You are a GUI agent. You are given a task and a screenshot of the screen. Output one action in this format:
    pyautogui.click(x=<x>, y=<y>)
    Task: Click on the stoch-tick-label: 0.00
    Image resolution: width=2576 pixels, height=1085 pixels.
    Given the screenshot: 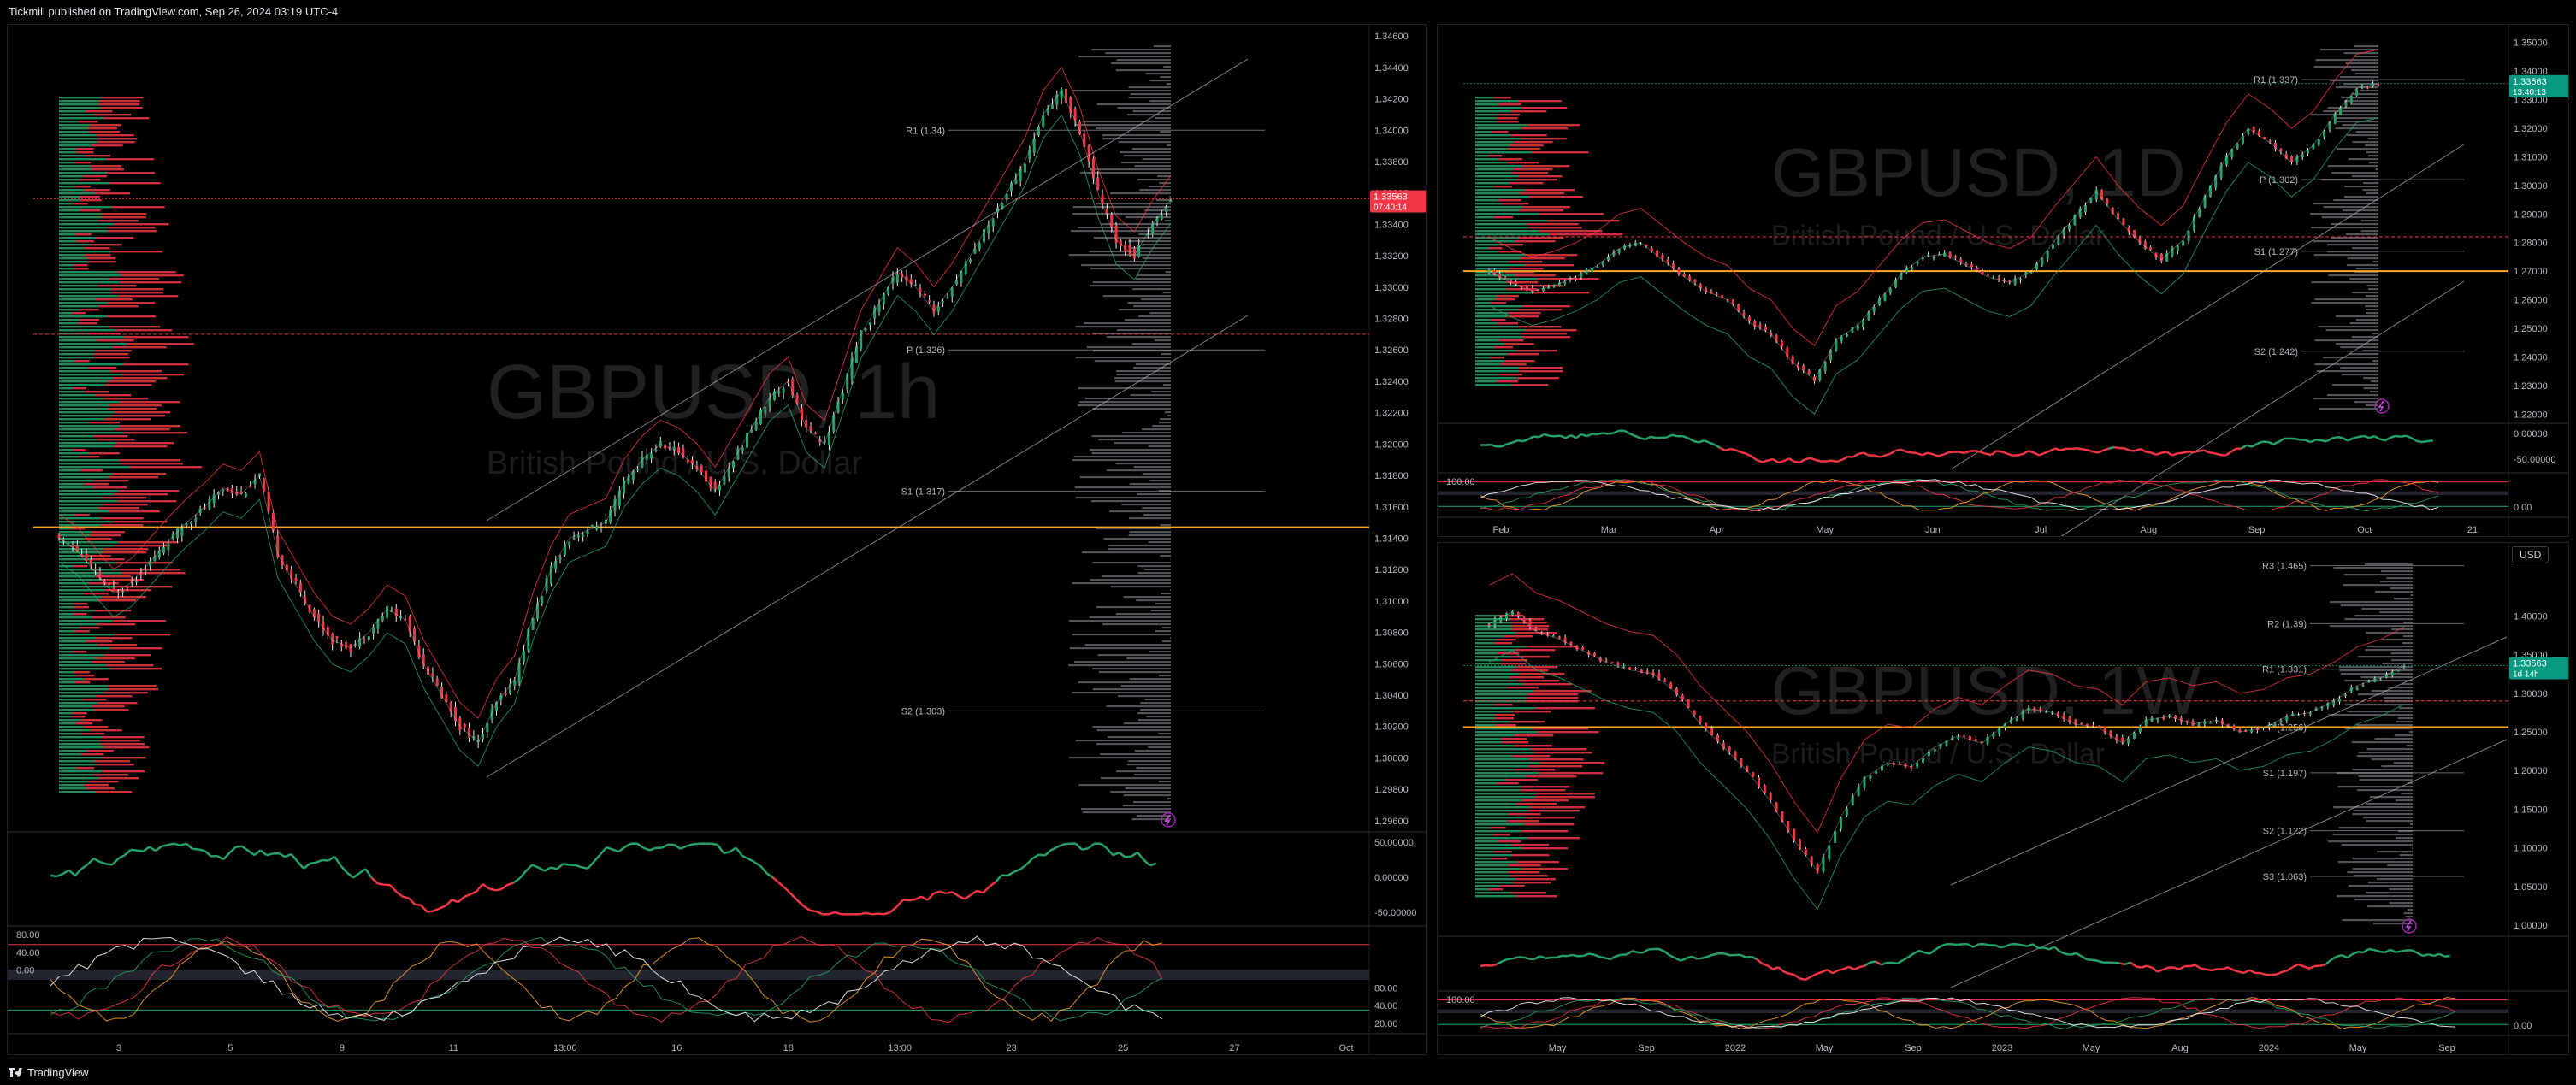 What is the action you would take?
    pyautogui.click(x=2523, y=508)
    